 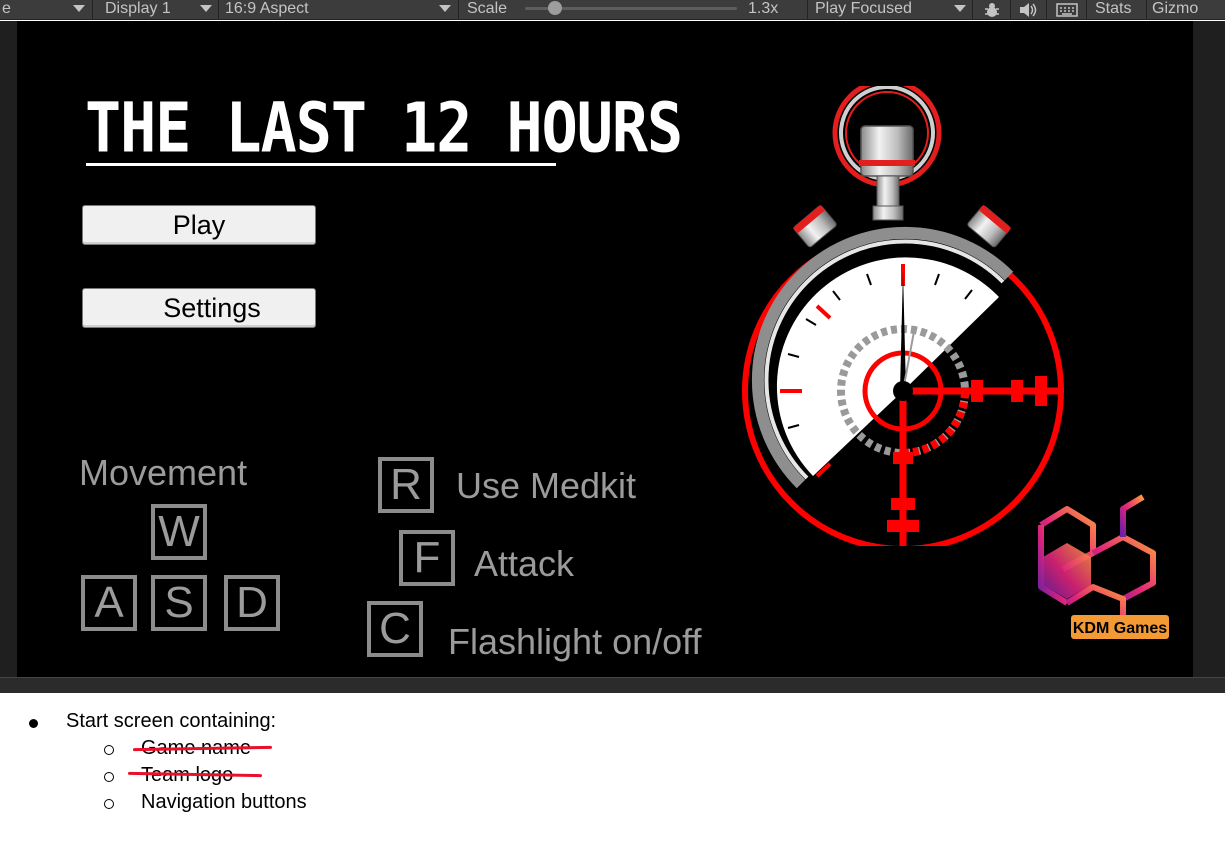 What do you see at coordinates (575, 641) in the screenshot?
I see `flashlight-label: Flashlight on/off` at bounding box center [575, 641].